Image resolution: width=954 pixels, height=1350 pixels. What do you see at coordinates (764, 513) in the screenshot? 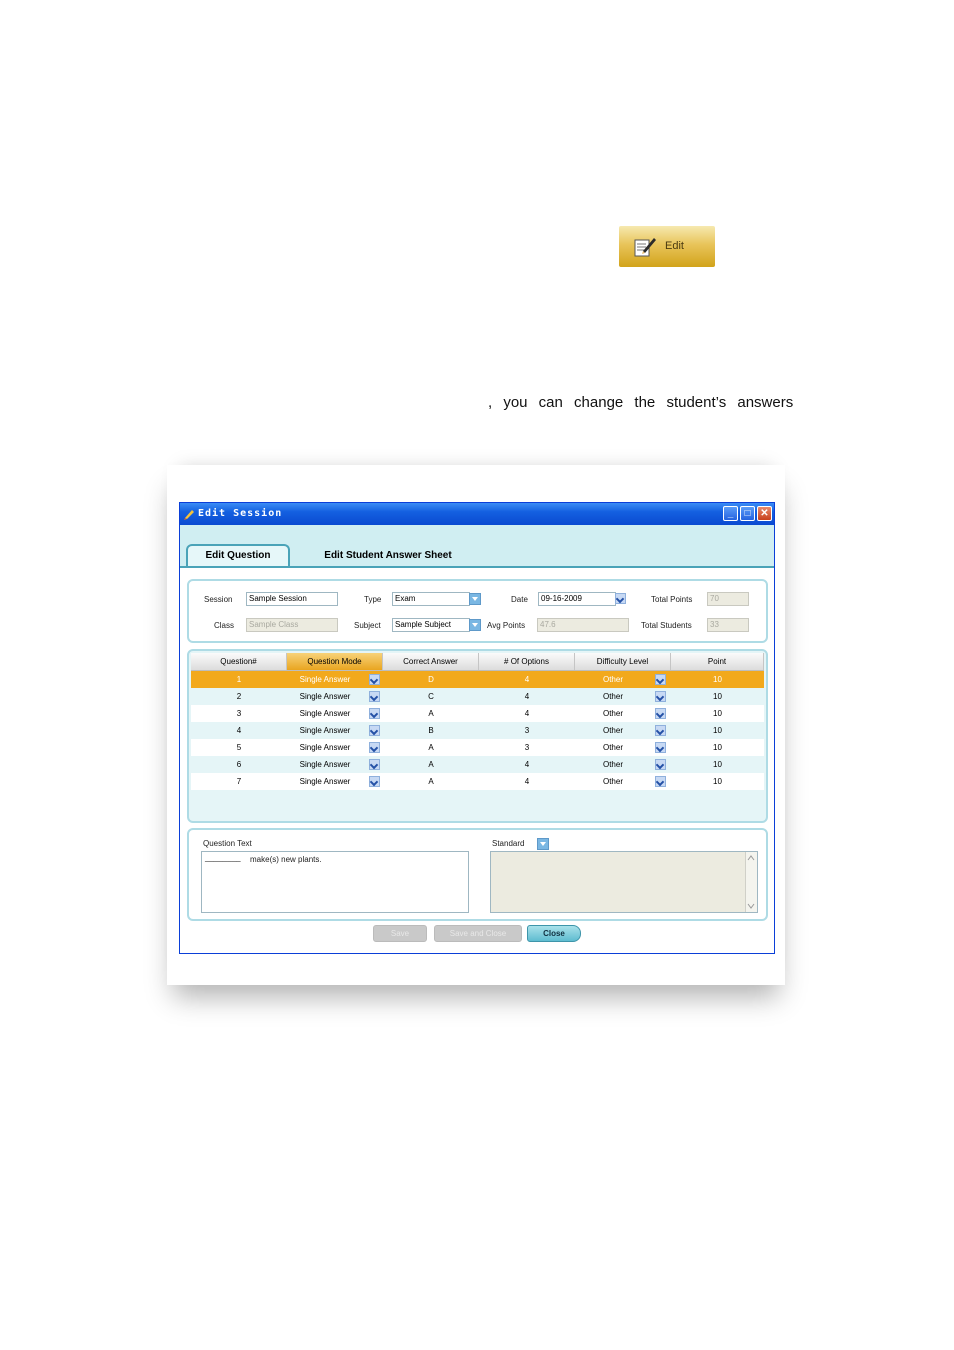
I see `close-window-button: ✕` at bounding box center [764, 513].